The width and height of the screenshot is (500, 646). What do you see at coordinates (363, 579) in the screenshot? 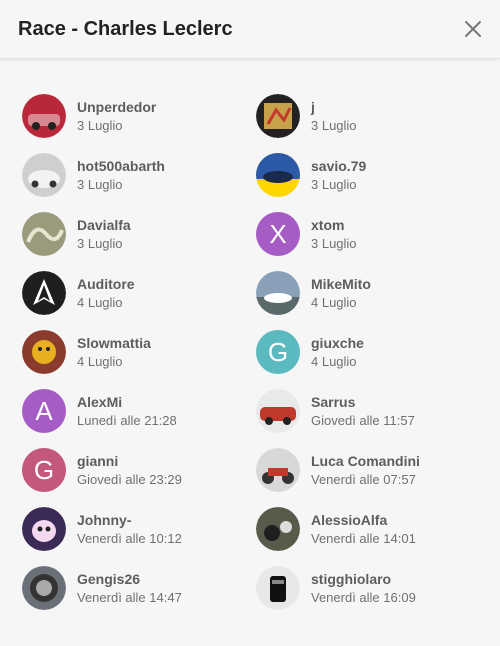
I see `user-name: stigghiolaro` at bounding box center [363, 579].